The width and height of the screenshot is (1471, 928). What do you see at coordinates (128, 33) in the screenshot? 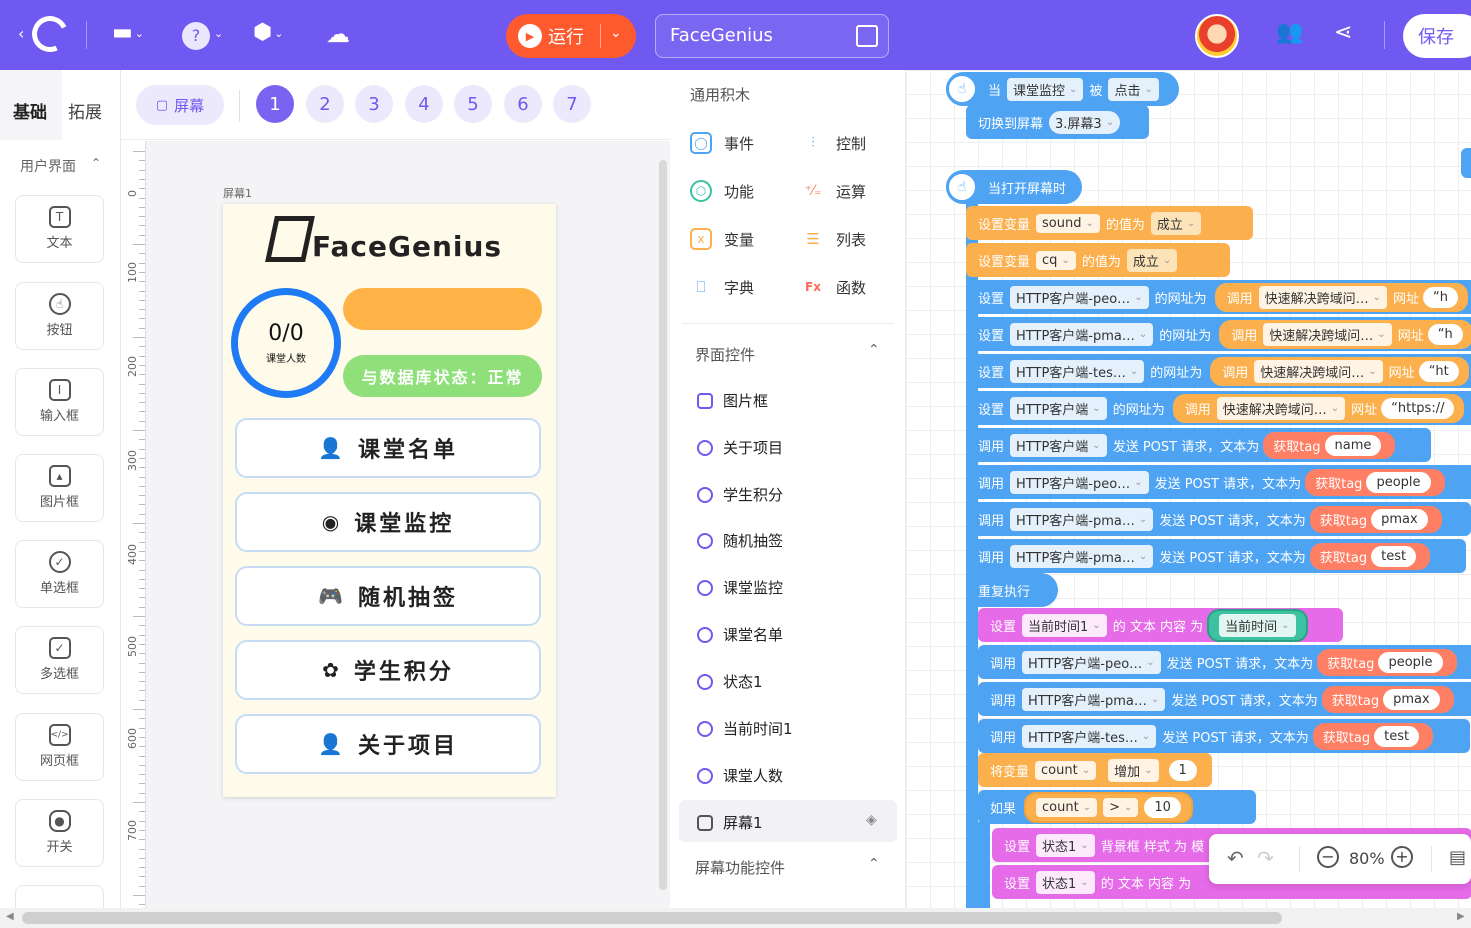
I see `folder-icon: ▬ ⌄` at bounding box center [128, 33].